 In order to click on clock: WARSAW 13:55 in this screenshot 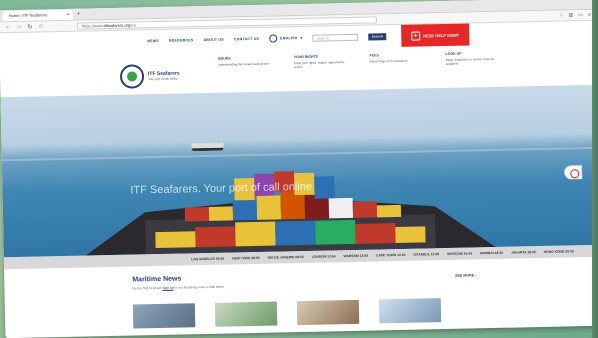, I will do `click(356, 256)`.